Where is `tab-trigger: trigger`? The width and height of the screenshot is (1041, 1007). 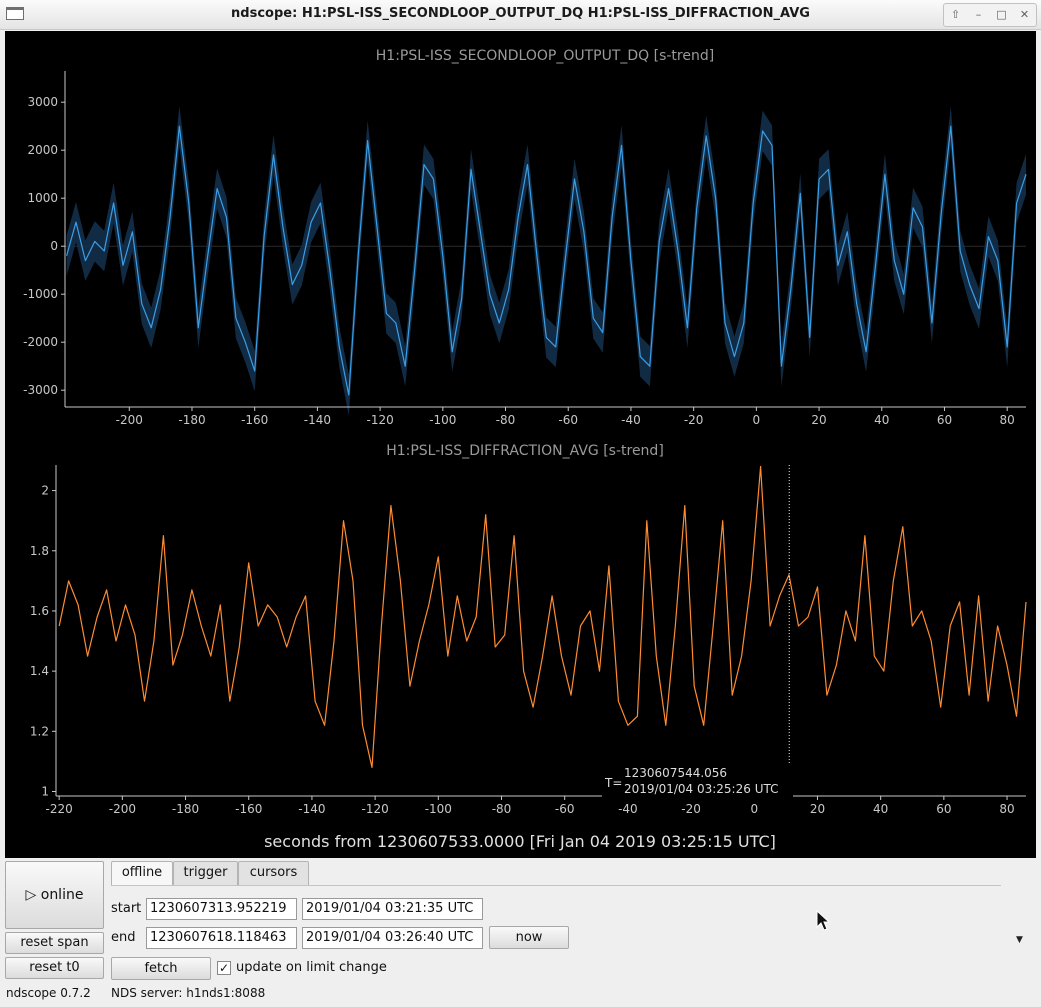
tab-trigger: trigger is located at coordinates (205, 873).